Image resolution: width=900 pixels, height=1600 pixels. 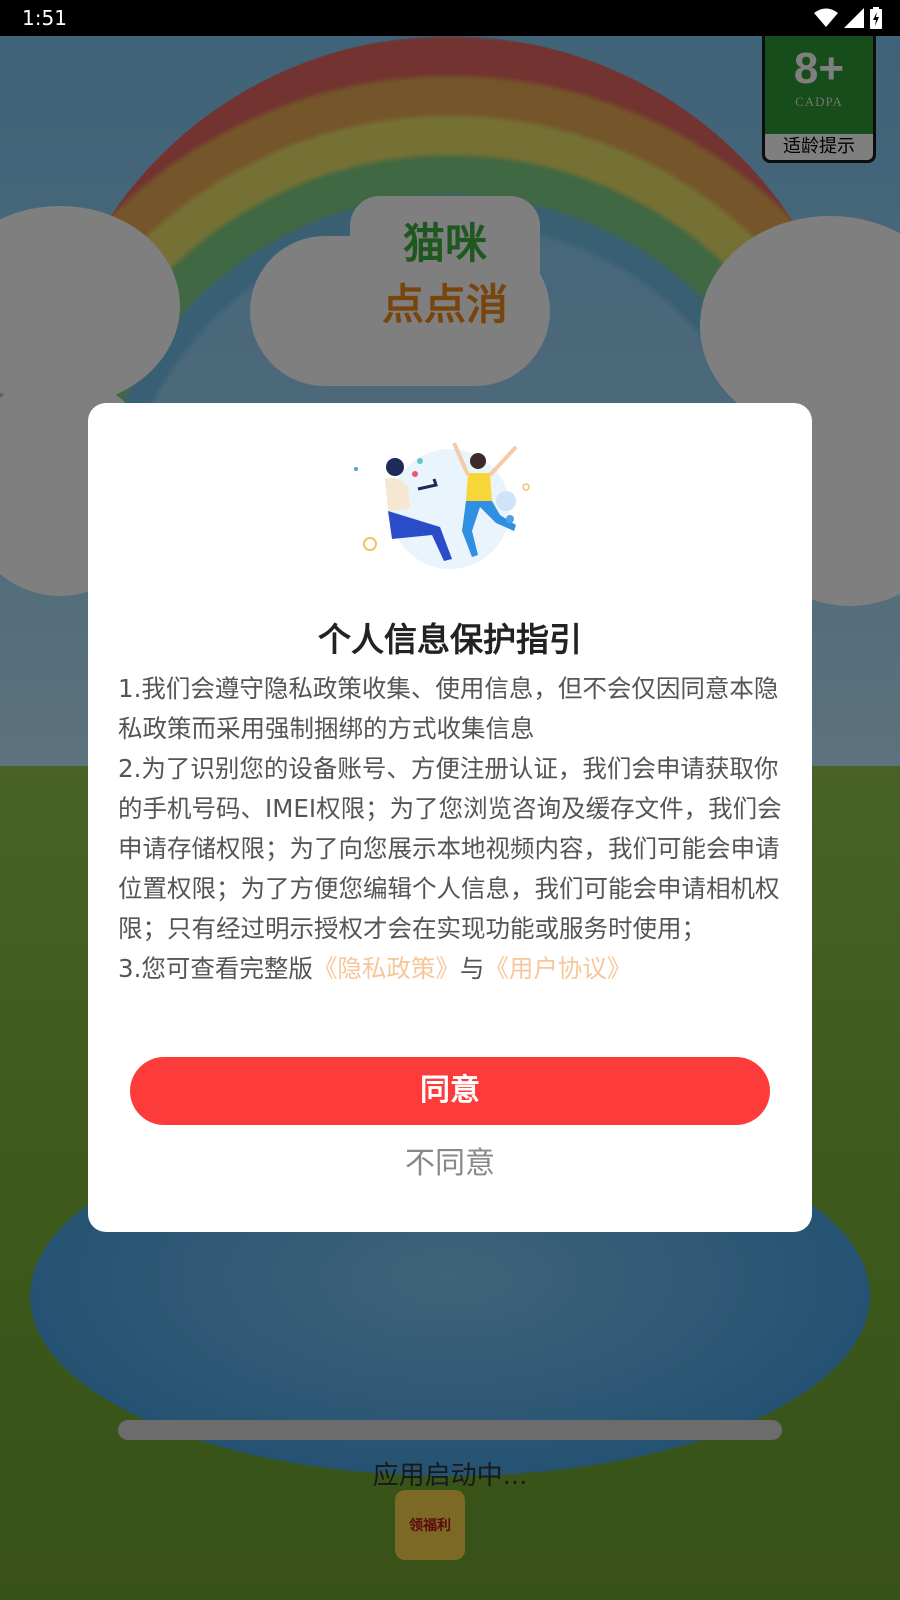 I want to click on status-bar: 1:51, so click(x=450, y=18).